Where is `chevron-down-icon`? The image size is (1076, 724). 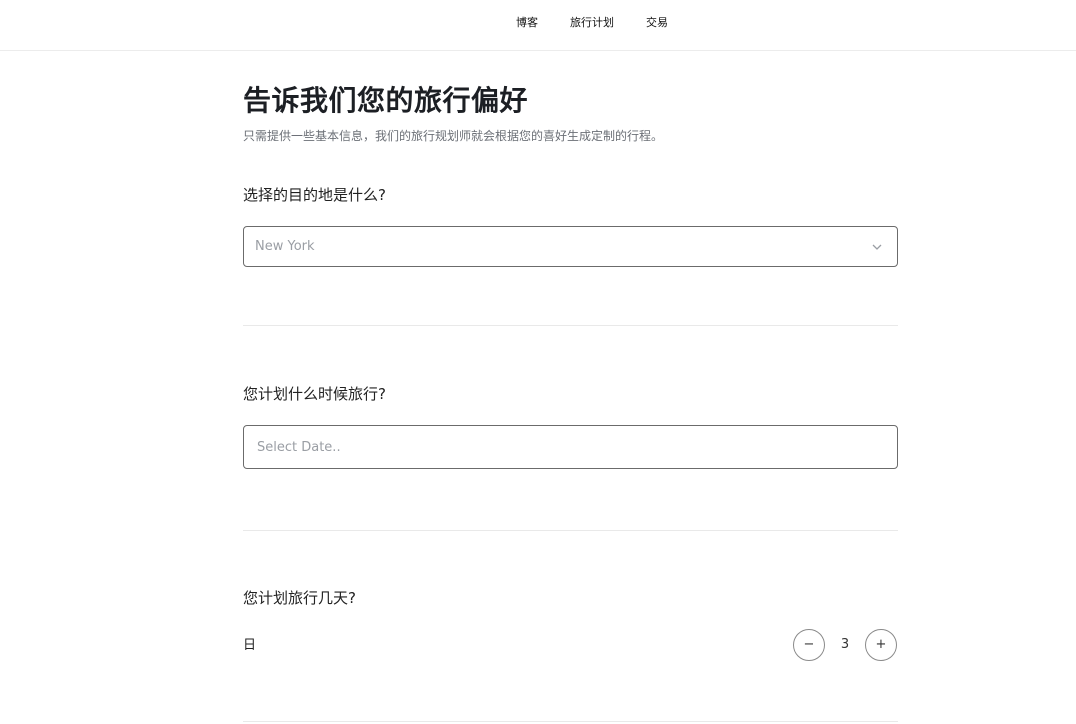 chevron-down-icon is located at coordinates (877, 247).